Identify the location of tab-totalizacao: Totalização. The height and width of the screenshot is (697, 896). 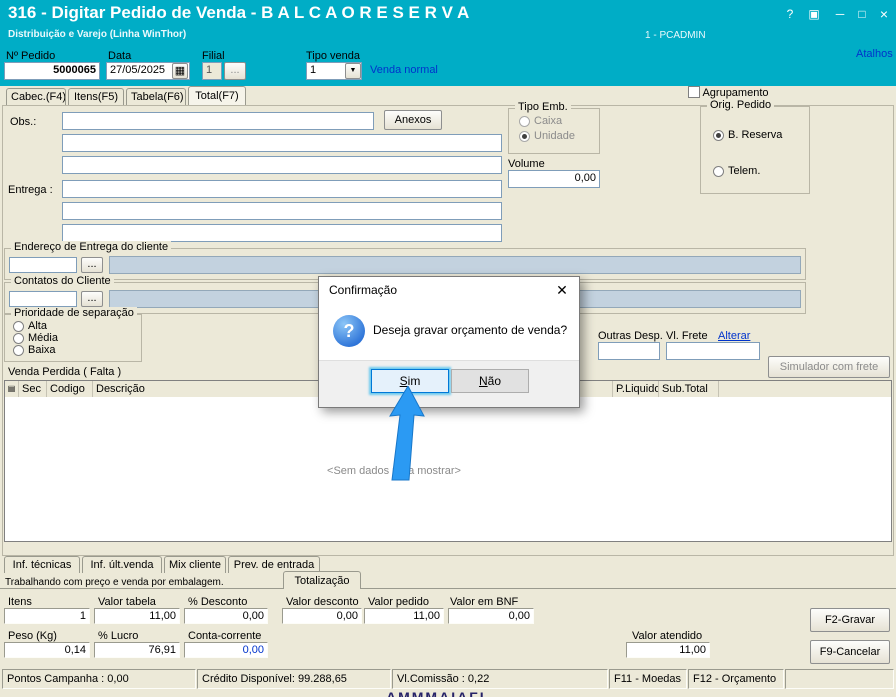
(322, 580).